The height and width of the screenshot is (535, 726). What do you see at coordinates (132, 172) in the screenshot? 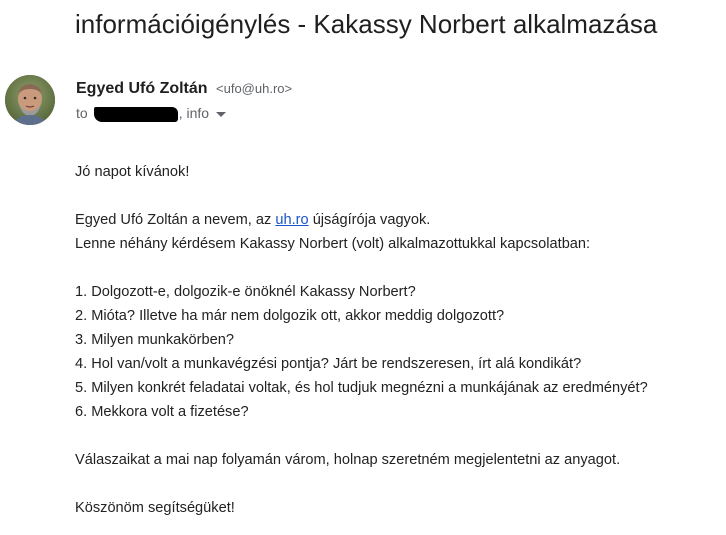
I see `greeting: Jó napot kívánok!` at bounding box center [132, 172].